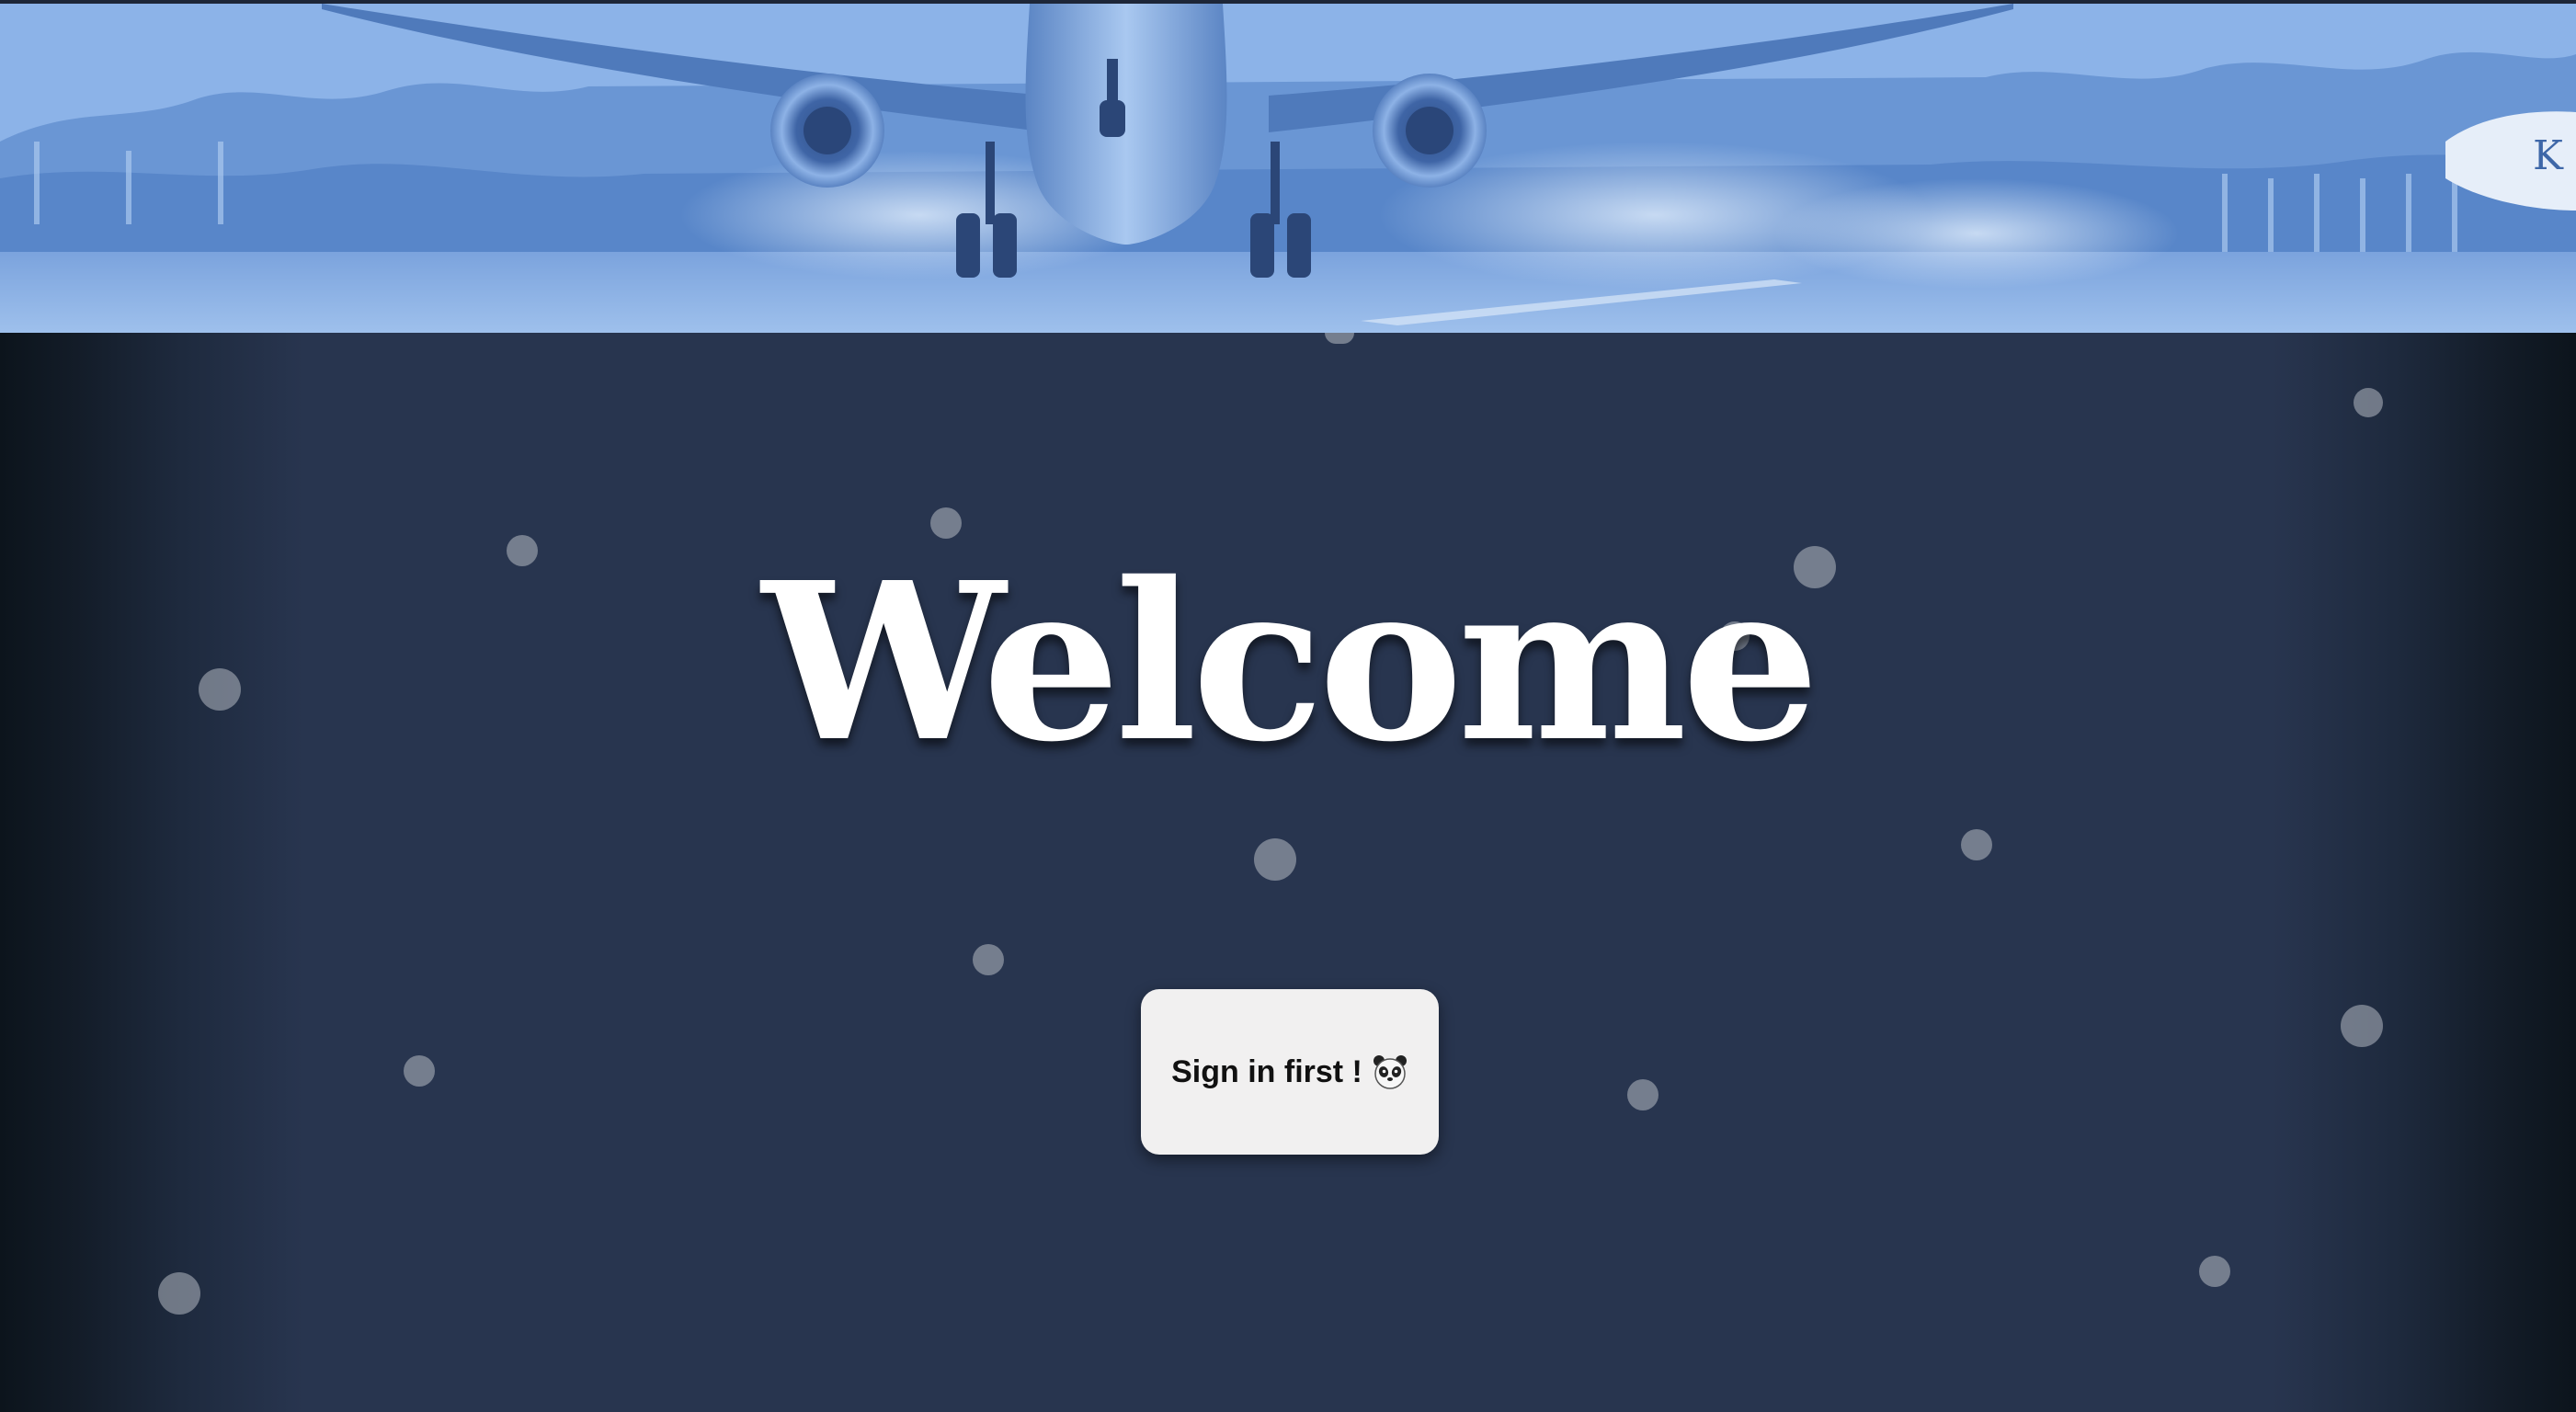 The height and width of the screenshot is (1412, 2576). I want to click on panda-face-icon, so click(1390, 1072).